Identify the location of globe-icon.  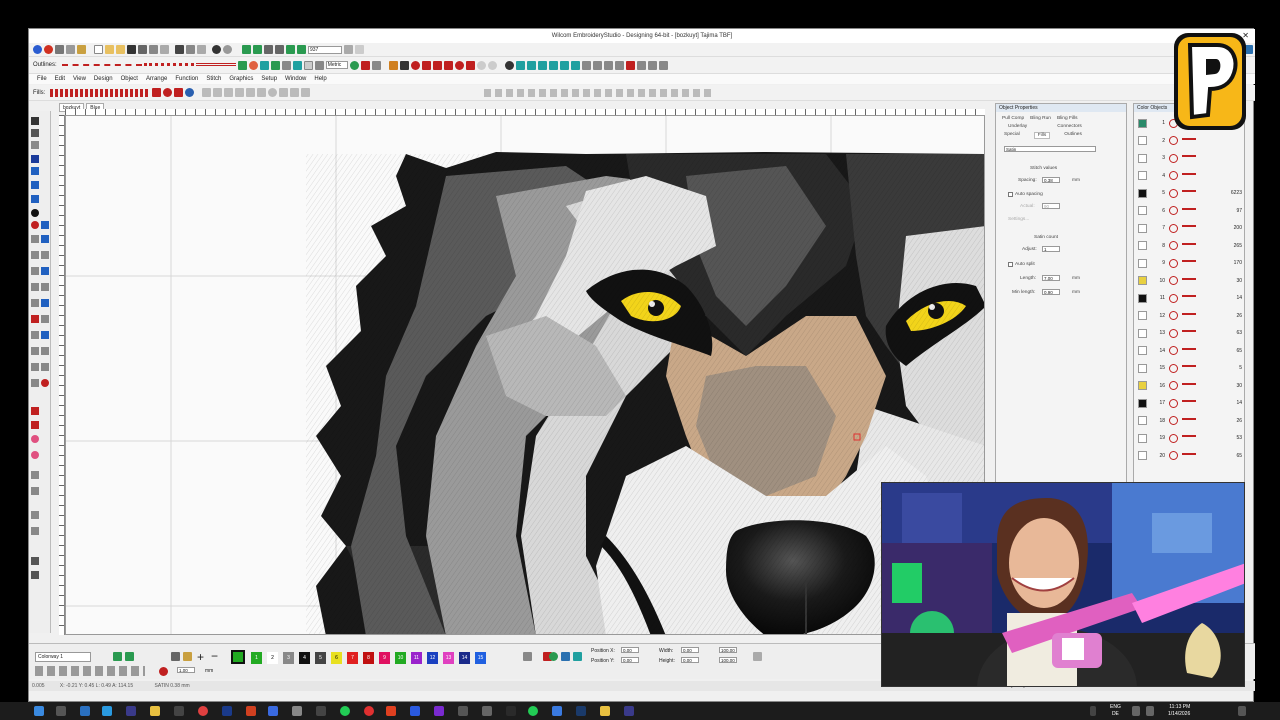
(553, 656).